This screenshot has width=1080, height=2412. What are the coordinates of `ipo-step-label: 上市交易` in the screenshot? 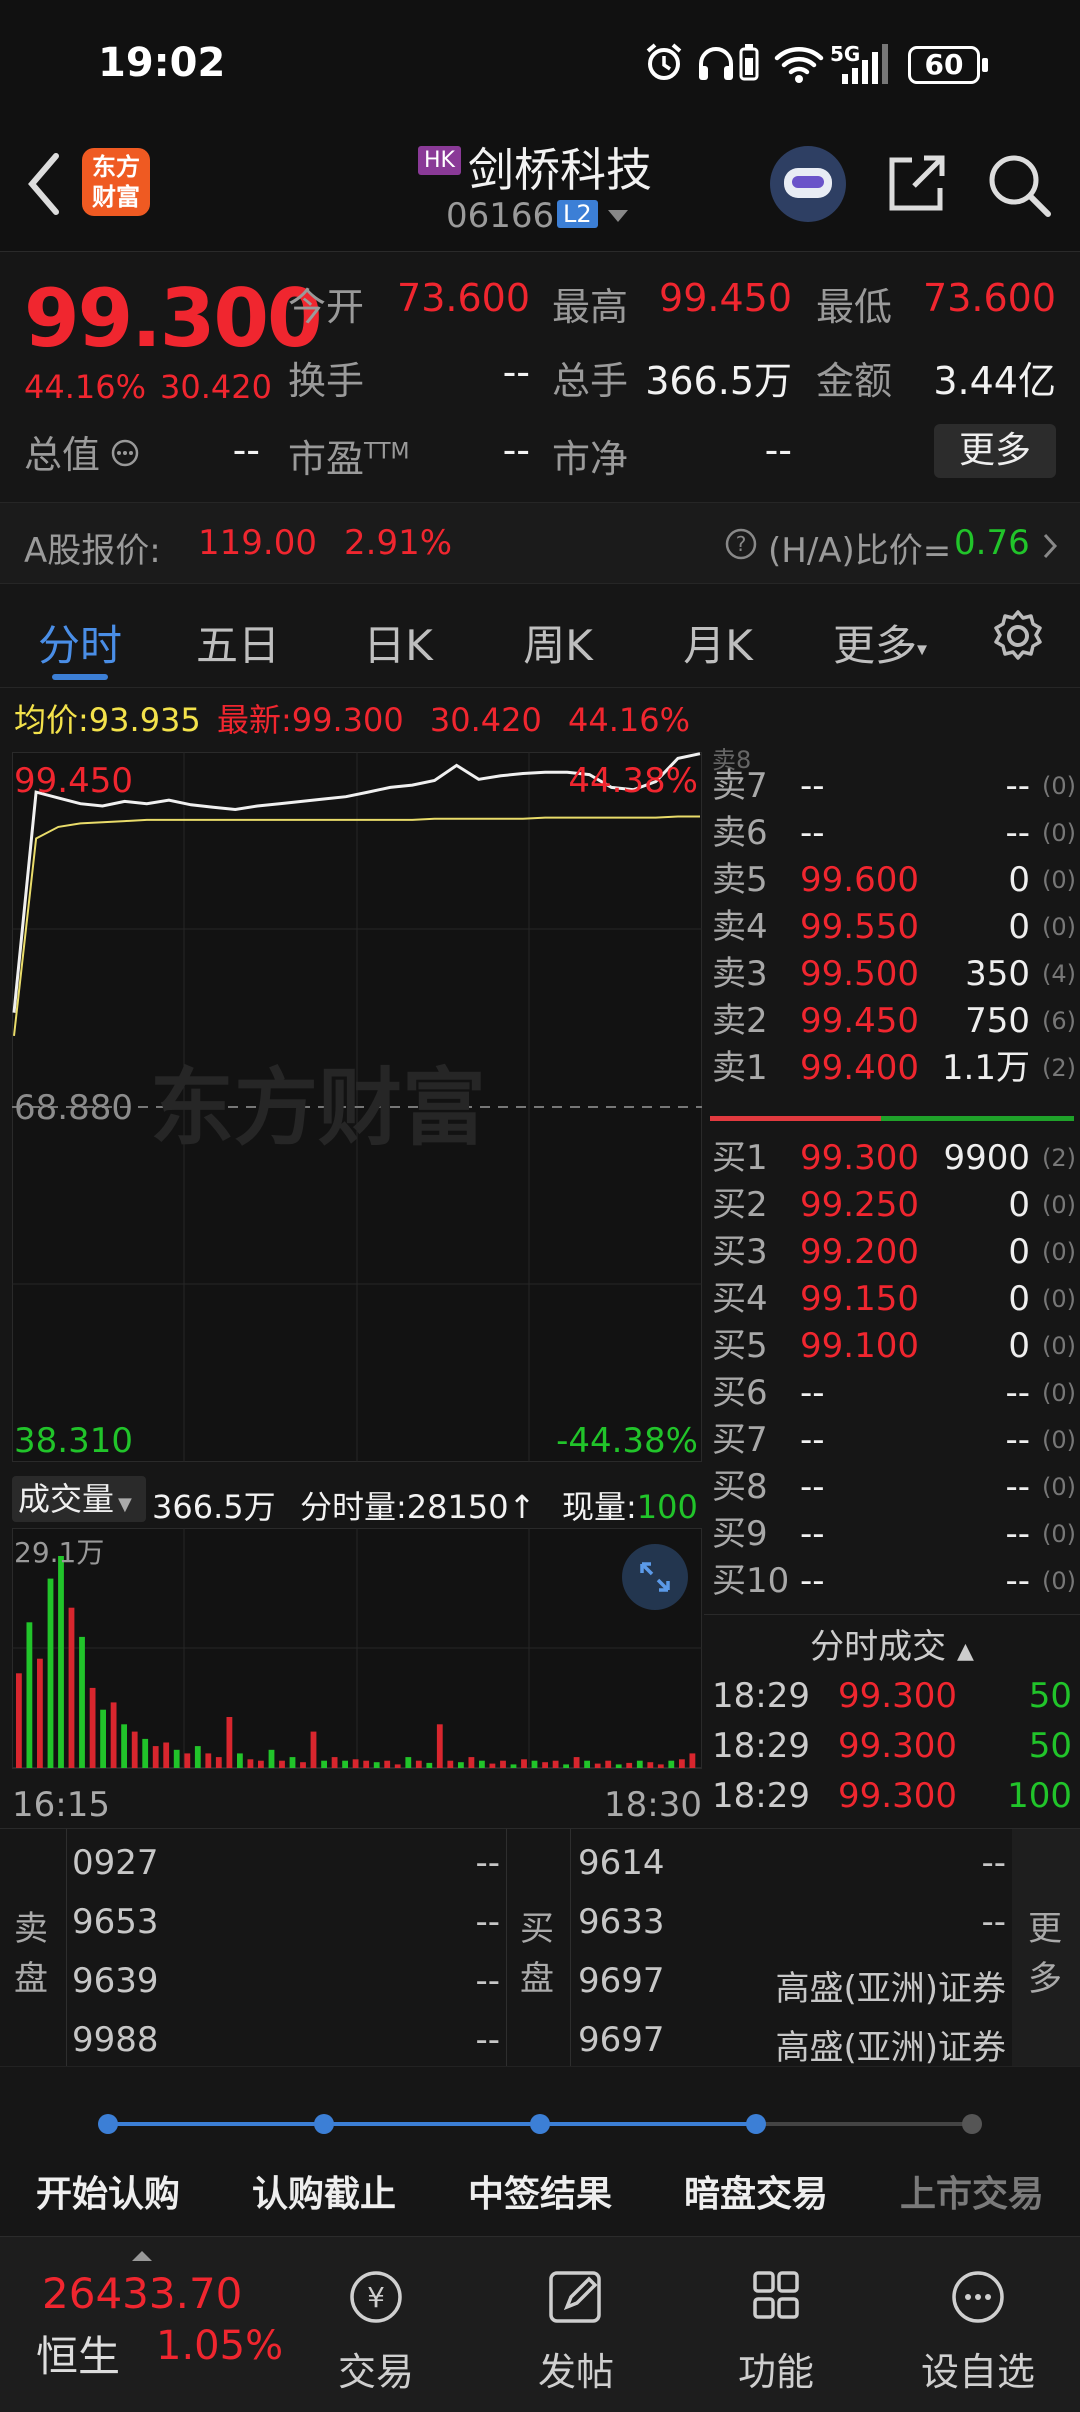 It's located at (971, 2191).